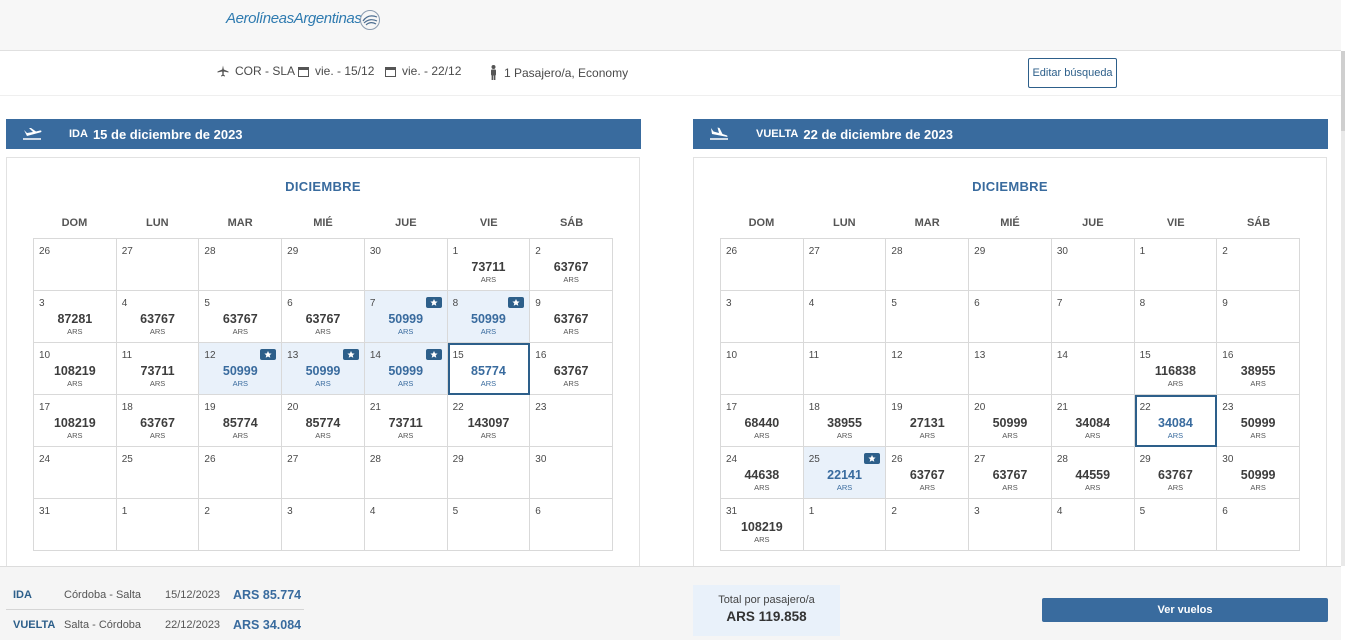 The width and height of the screenshot is (1345, 640). Describe the element at coordinates (75, 317) in the screenshot. I see `calendar-day: 3 87281 ARS` at that location.